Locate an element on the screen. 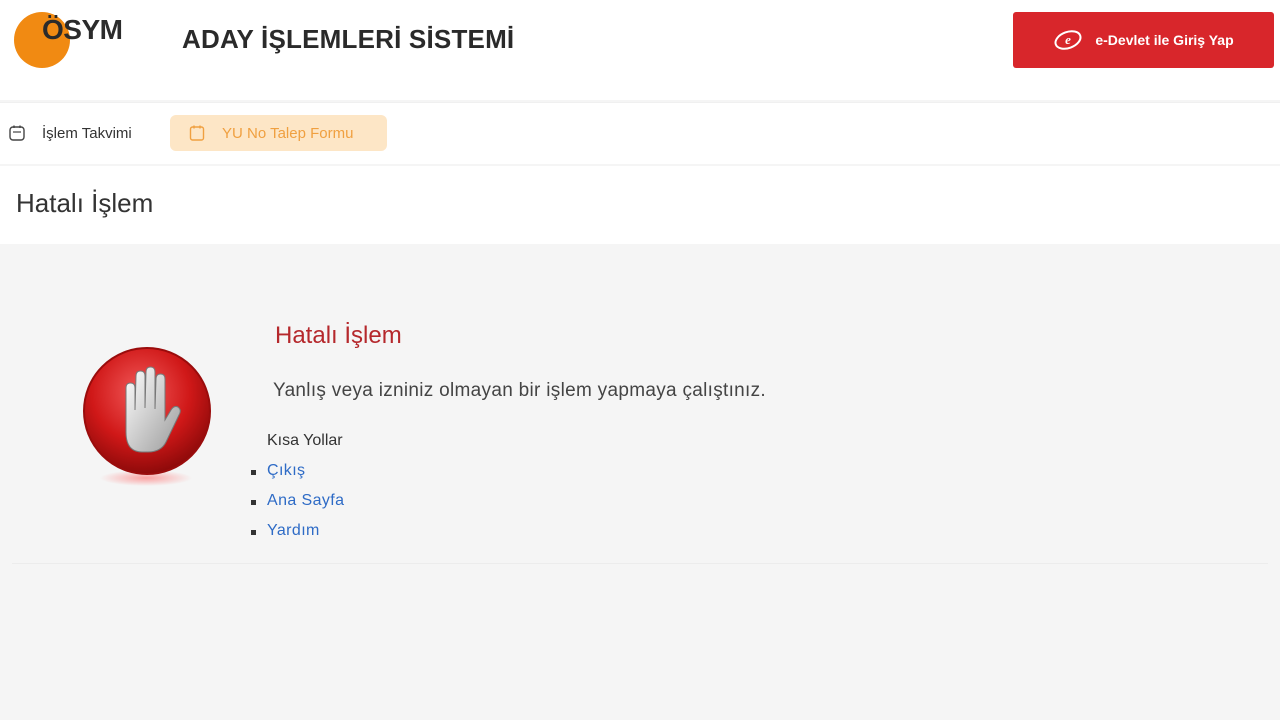  edevlet-icon: e is located at coordinates (1068, 40).